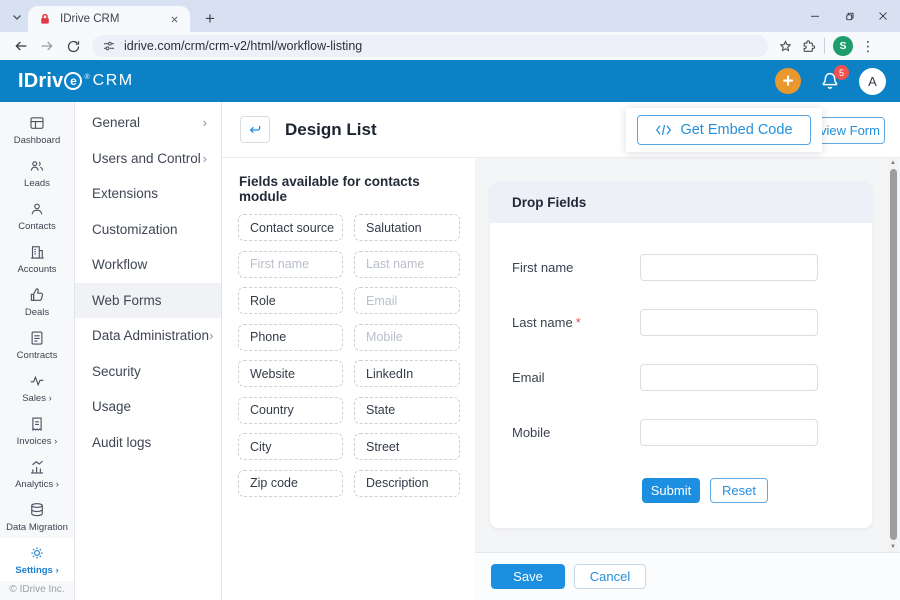  I want to click on embed-code-popup: Get Embed Code, so click(724, 130).